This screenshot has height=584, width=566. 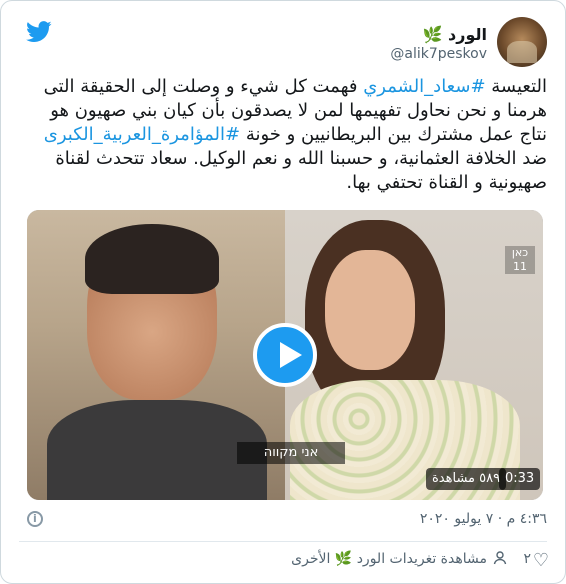 What do you see at coordinates (283, 520) in the screenshot?
I see `tweet-footer: ٤:٣٦ م · ٧ يوليو ٢٠٢٠` at bounding box center [283, 520].